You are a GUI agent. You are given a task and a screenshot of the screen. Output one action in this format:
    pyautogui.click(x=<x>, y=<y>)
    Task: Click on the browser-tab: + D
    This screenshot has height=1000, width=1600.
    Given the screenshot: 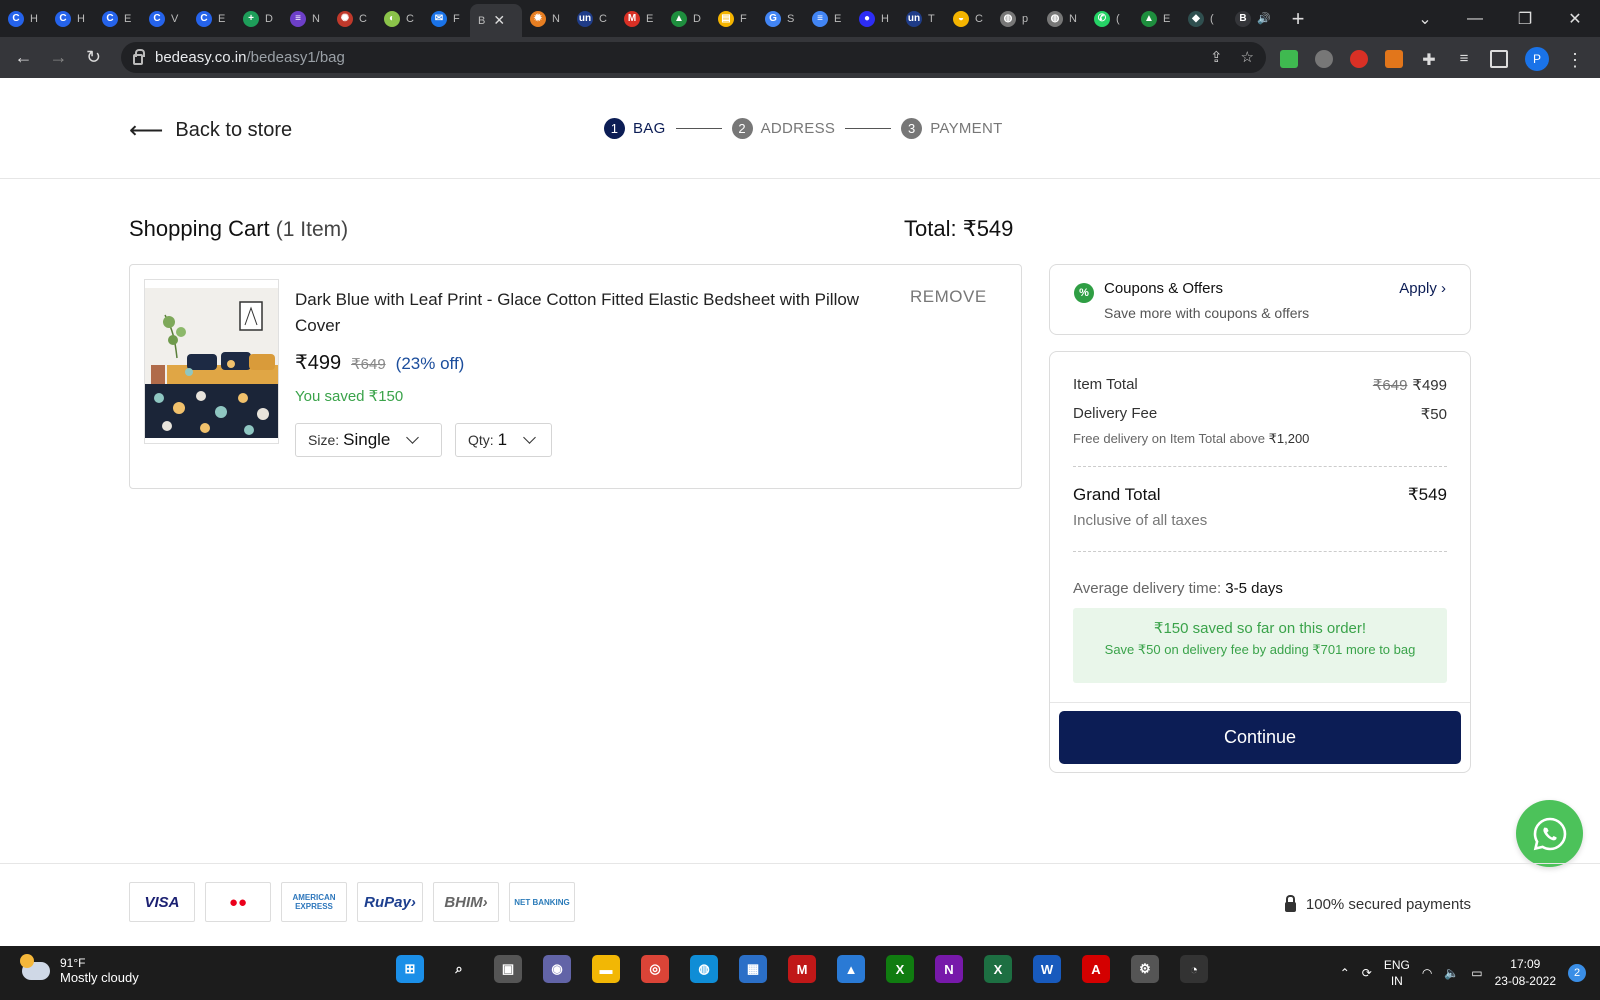 What is the action you would take?
    pyautogui.click(x=258, y=18)
    